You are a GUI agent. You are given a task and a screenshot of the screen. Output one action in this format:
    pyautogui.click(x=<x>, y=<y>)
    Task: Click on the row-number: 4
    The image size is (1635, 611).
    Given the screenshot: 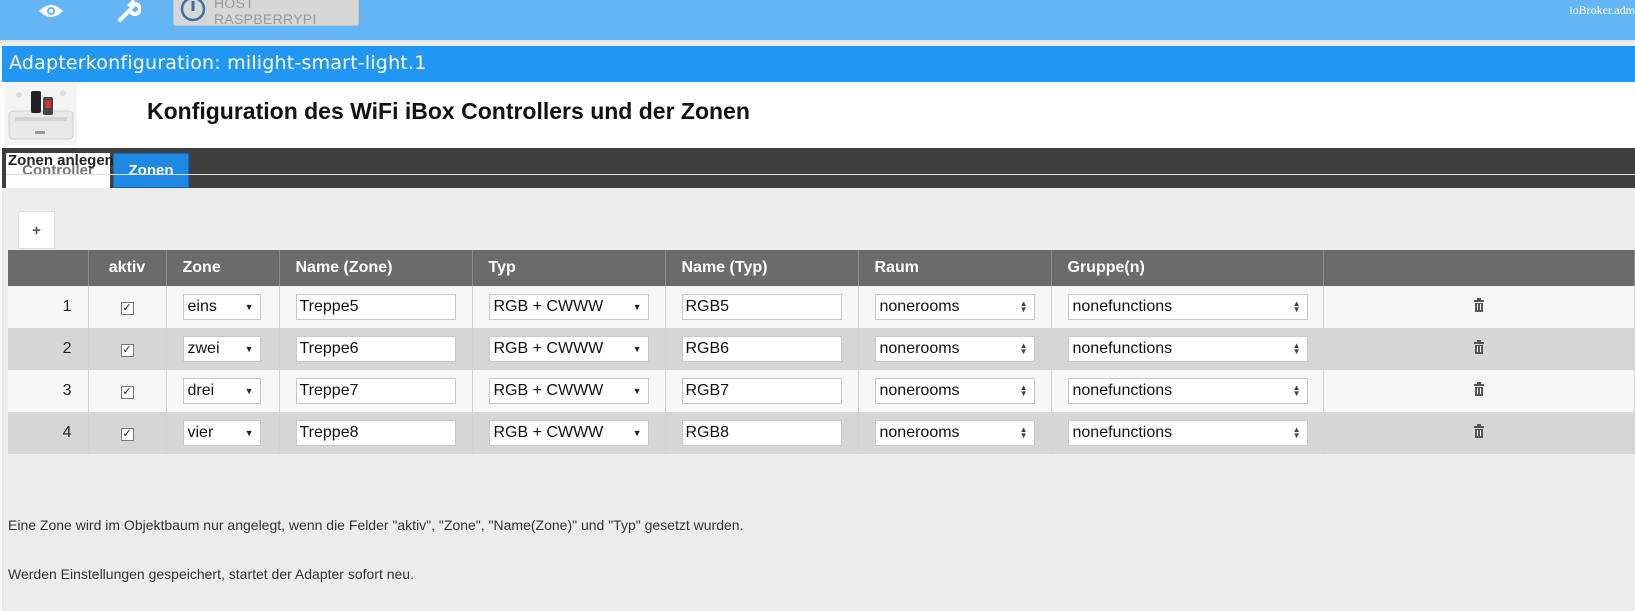 What is the action you would take?
    pyautogui.click(x=48, y=433)
    